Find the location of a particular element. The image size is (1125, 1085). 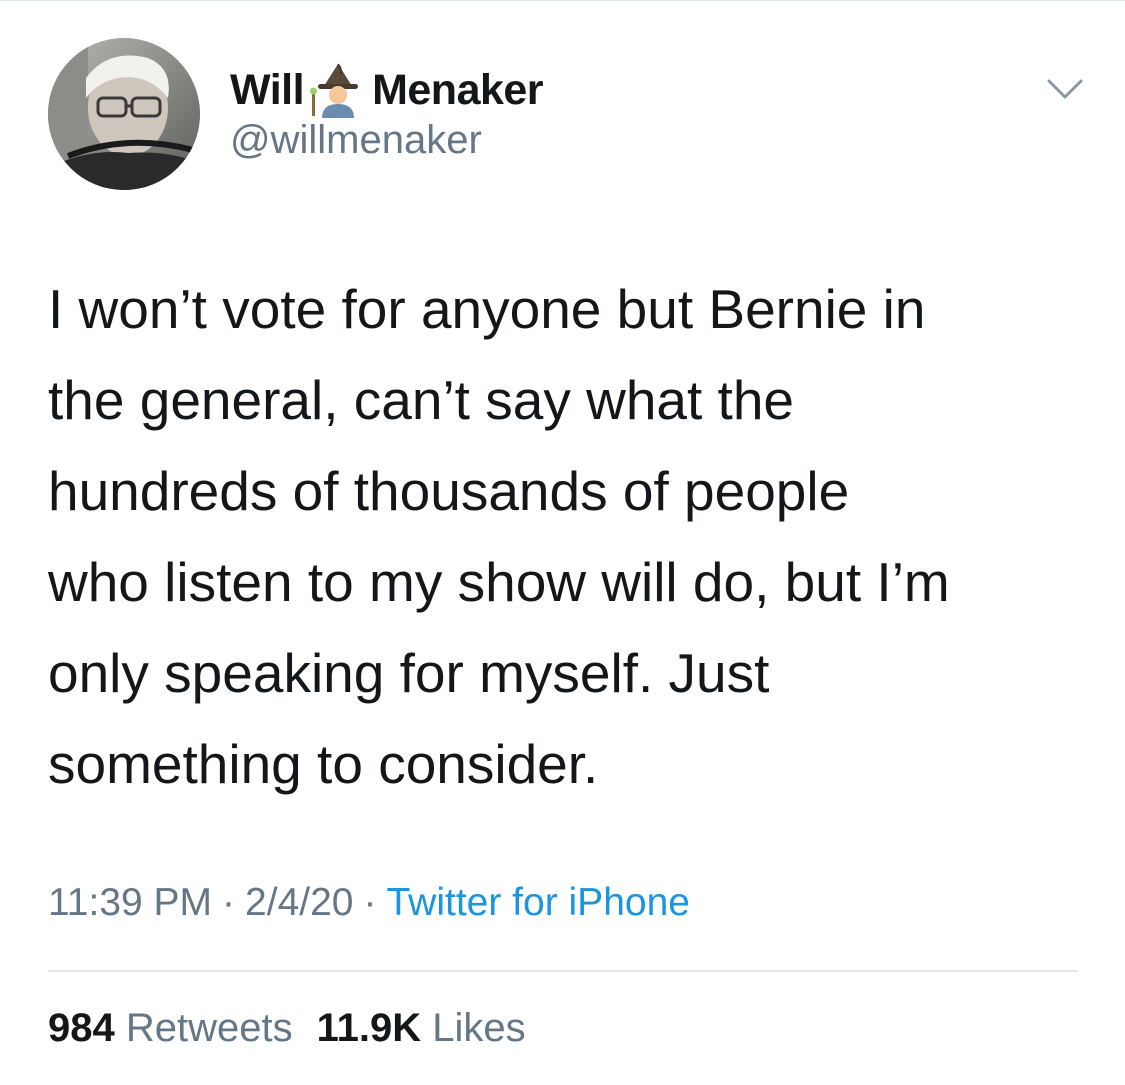

author-first-name: Will is located at coordinates (267, 90).